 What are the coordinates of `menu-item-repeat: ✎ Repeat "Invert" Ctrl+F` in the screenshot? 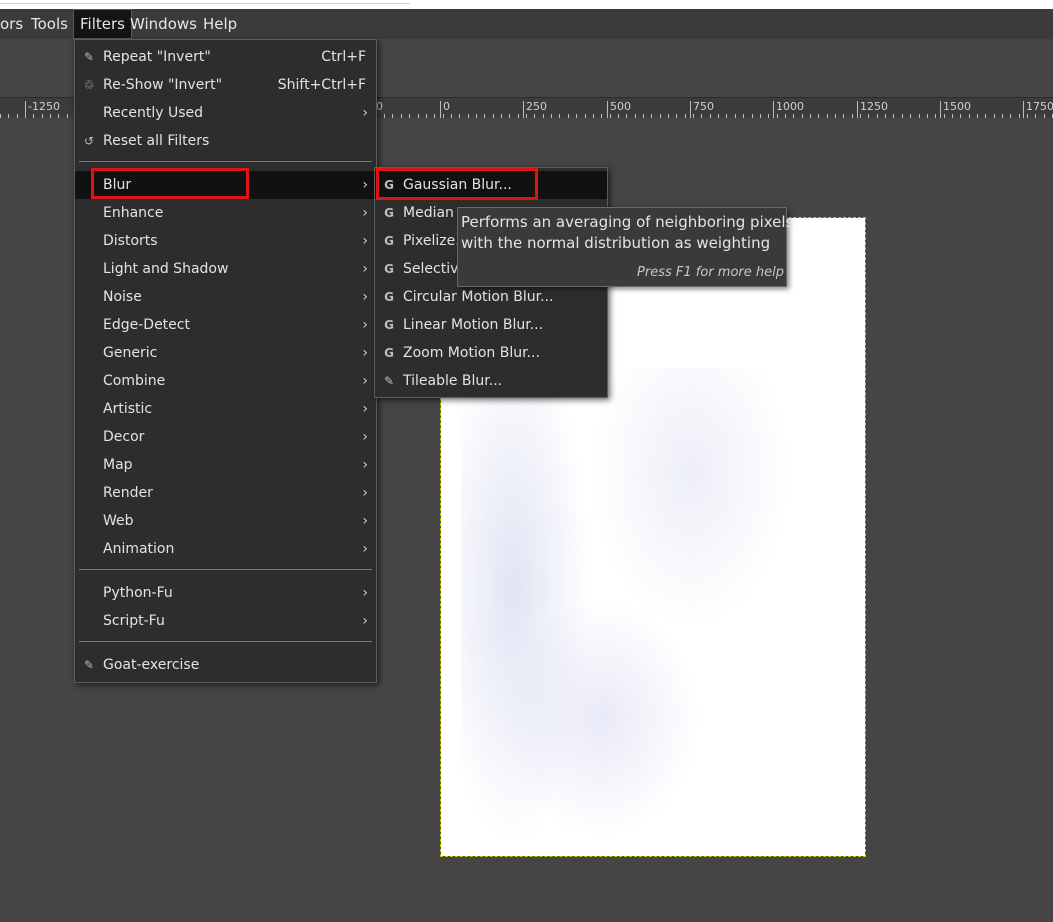 It's located at (225, 57).